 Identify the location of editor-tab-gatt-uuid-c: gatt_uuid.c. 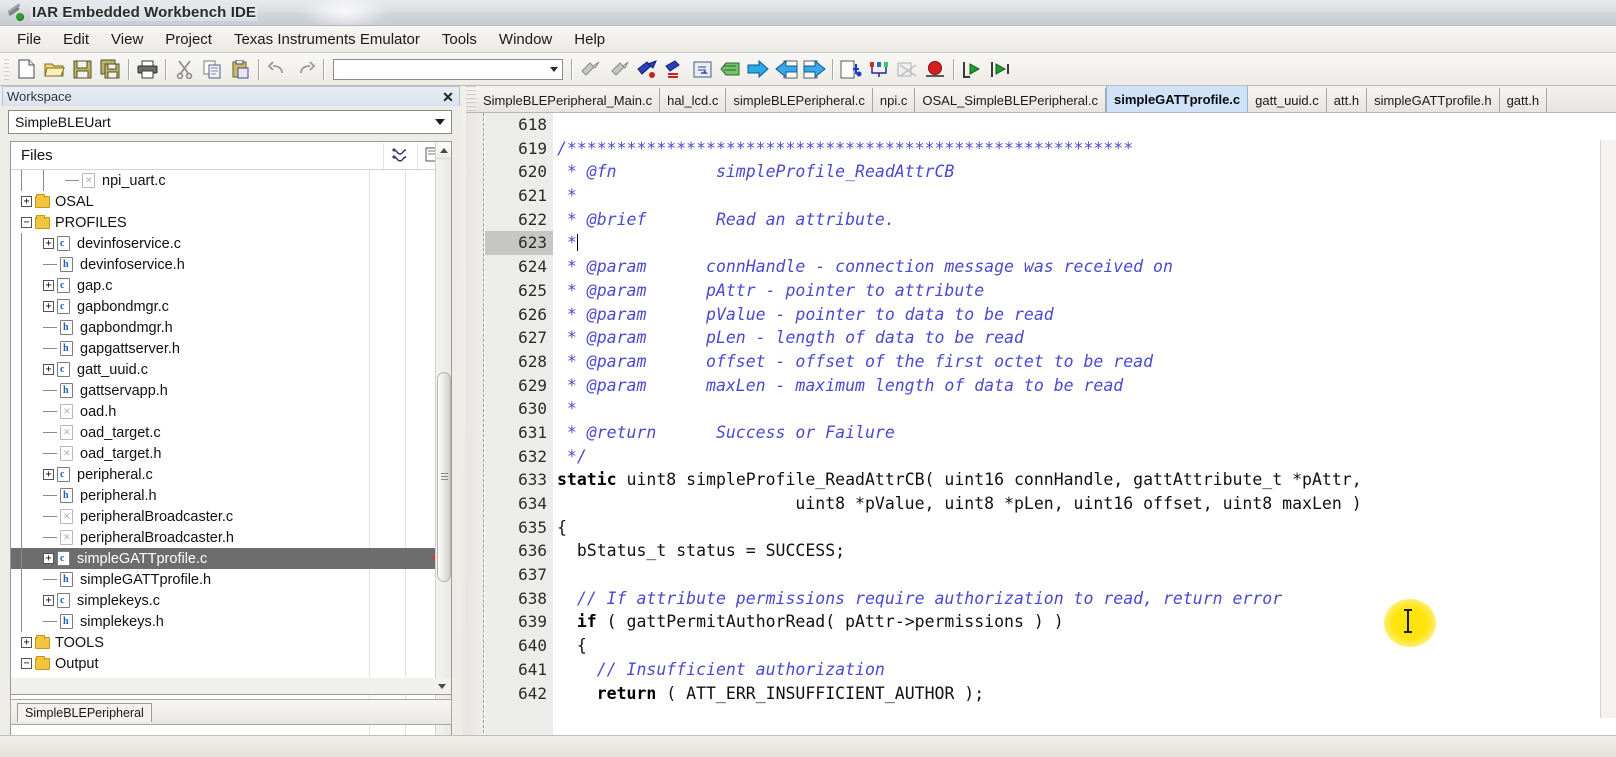
(1287, 100).